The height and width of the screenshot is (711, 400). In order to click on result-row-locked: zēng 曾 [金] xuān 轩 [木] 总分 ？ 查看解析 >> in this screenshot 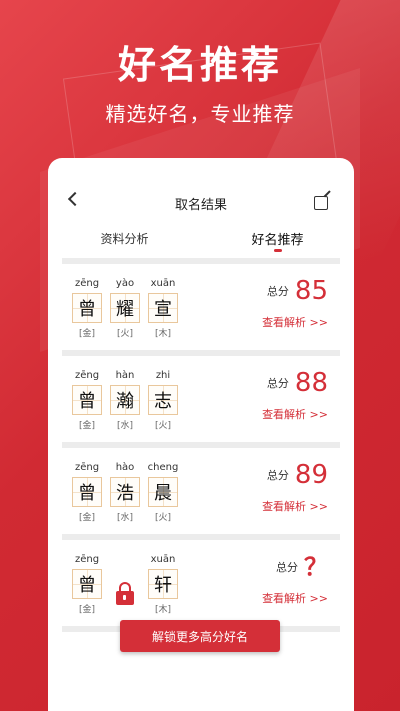, I will do `click(201, 583)`.